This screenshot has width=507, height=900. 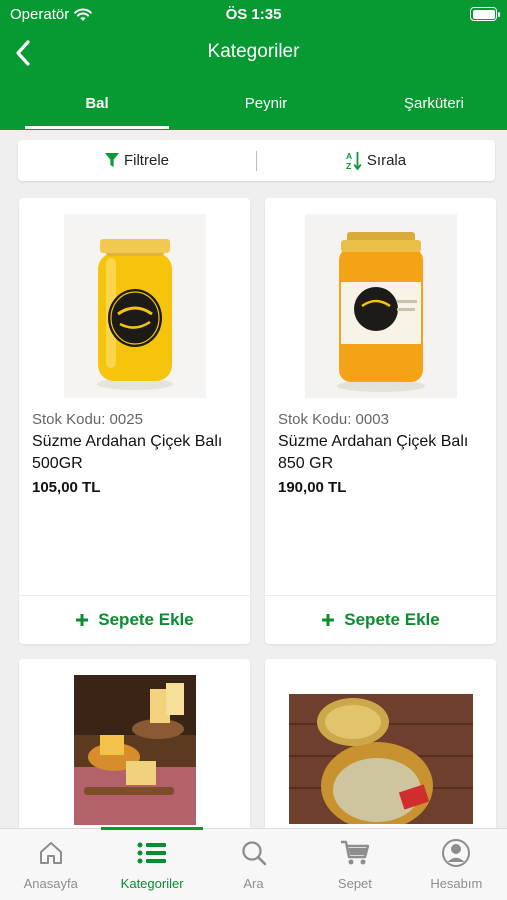 What do you see at coordinates (485, 14) in the screenshot?
I see `battery-icon` at bounding box center [485, 14].